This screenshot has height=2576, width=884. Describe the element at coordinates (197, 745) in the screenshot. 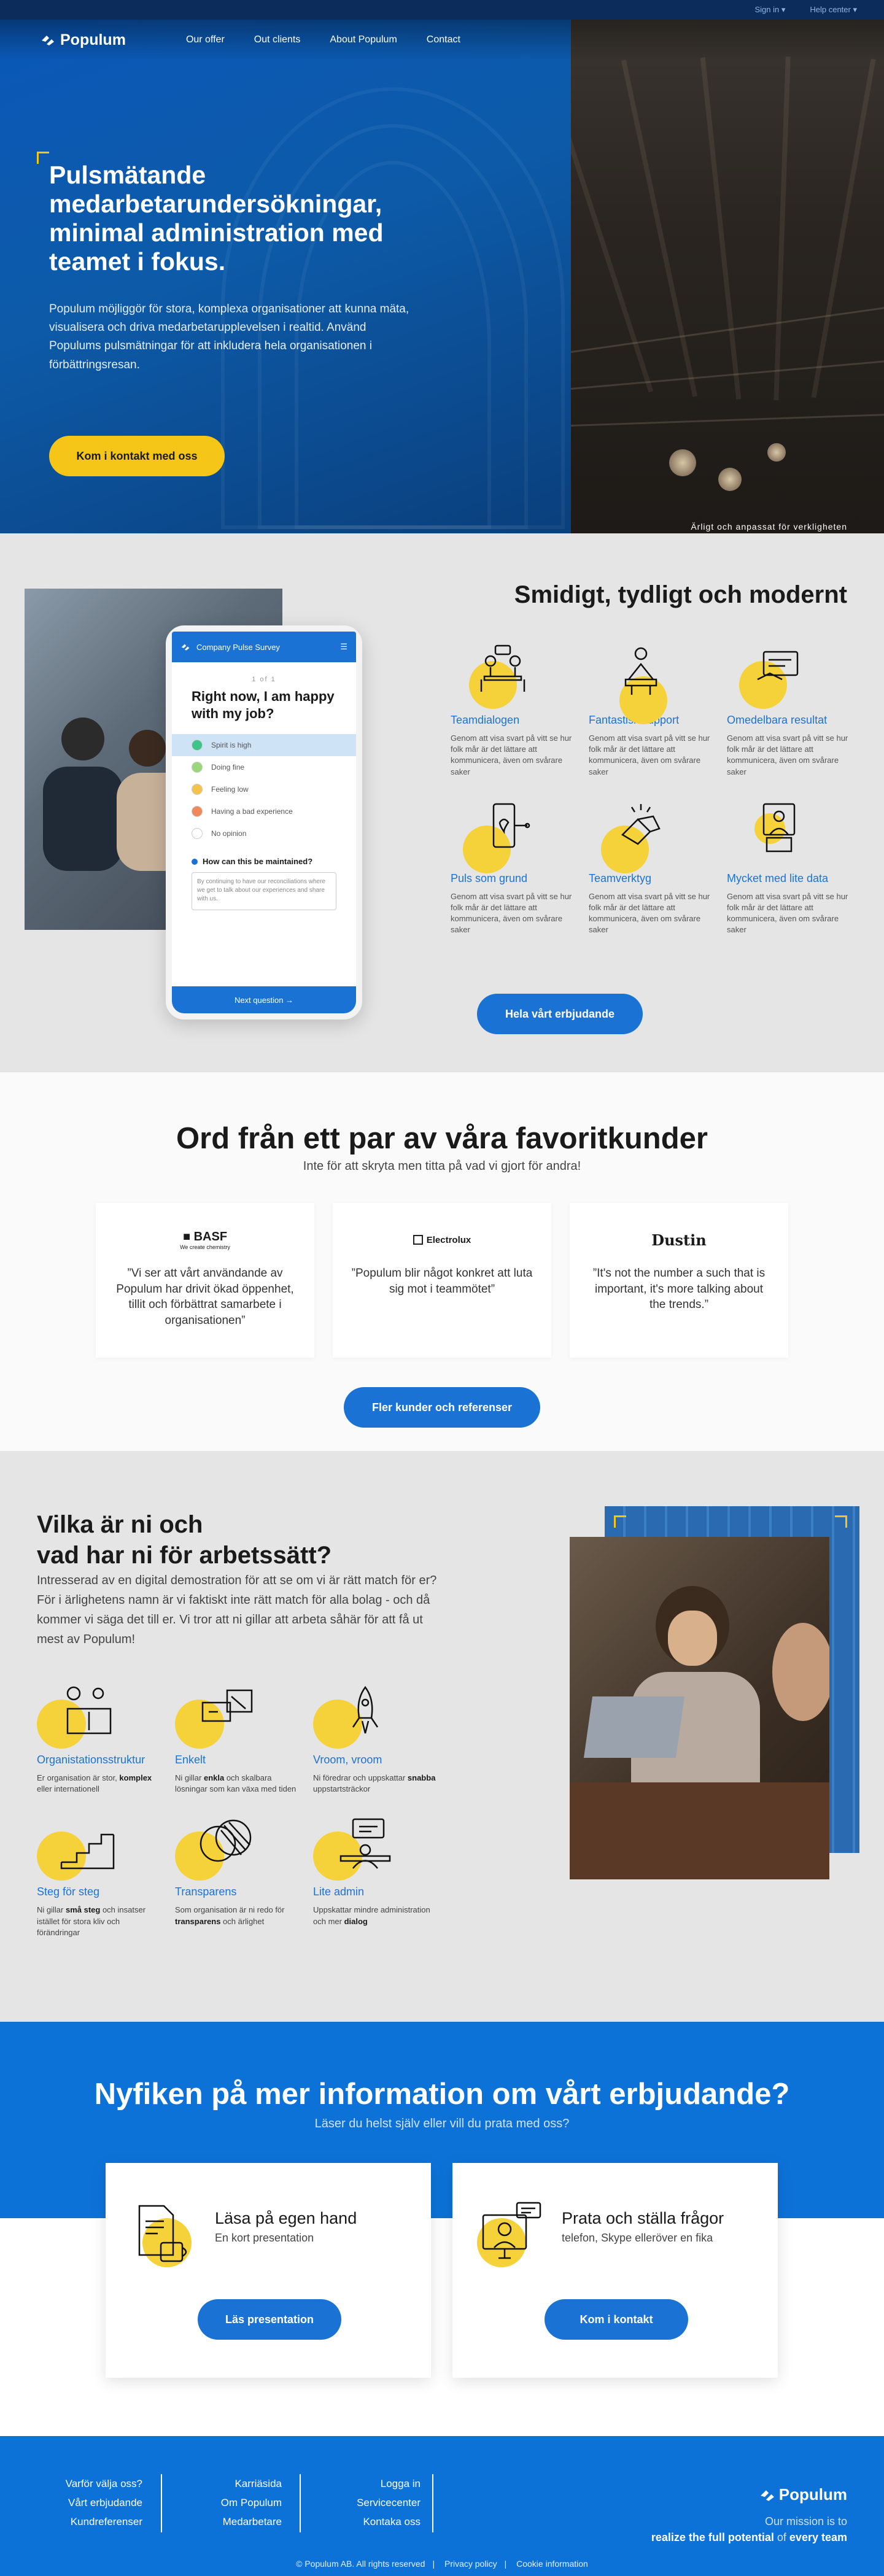

I see `mood-dot-icon` at that location.